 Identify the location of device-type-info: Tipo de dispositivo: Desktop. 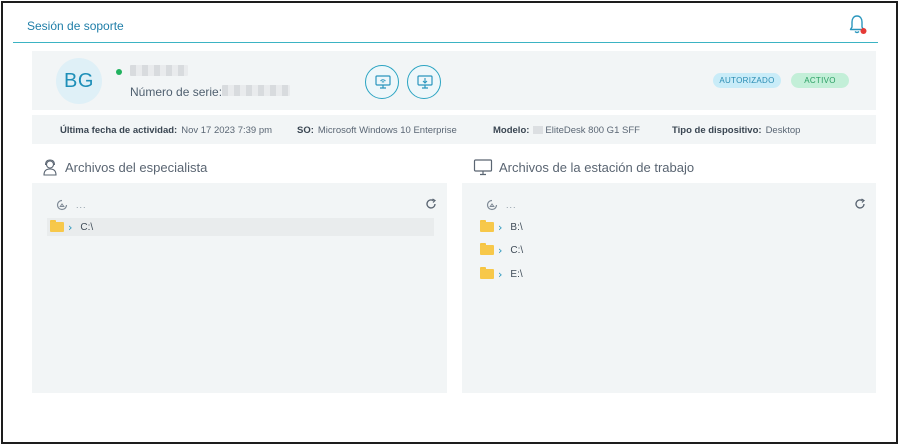
(736, 130).